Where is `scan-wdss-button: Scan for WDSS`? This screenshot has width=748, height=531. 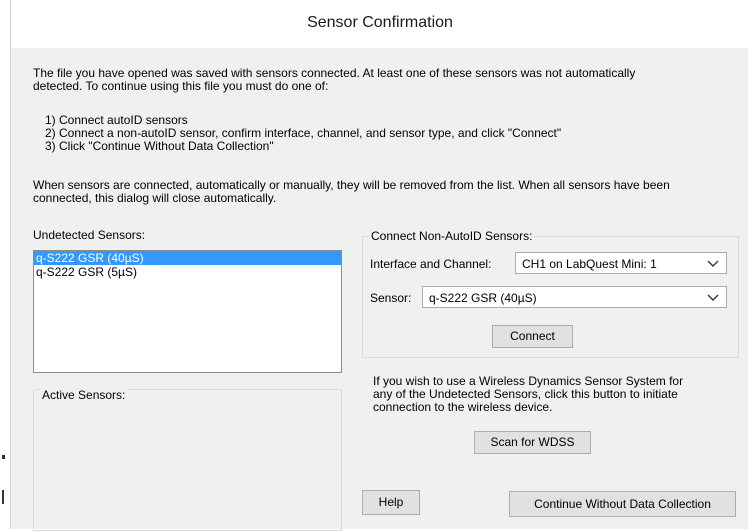 scan-wdss-button: Scan for WDSS is located at coordinates (532, 442).